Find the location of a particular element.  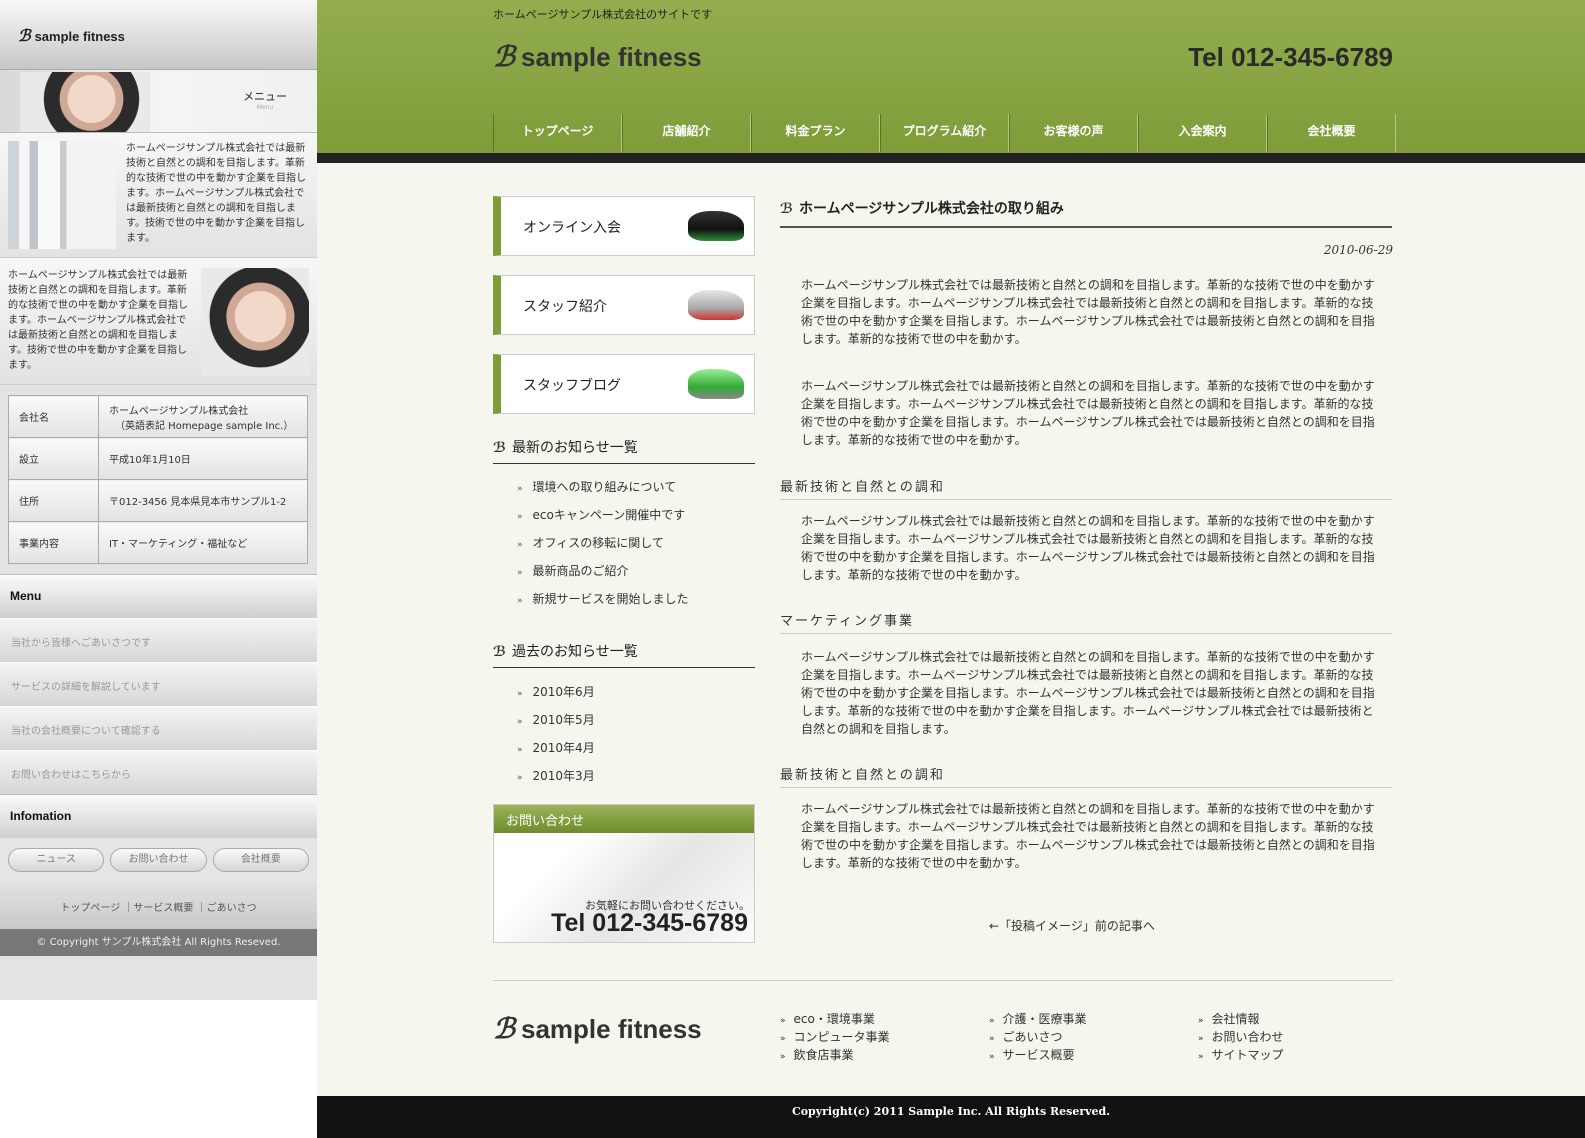

banner-online-join: オンライン入会 is located at coordinates (624, 226).